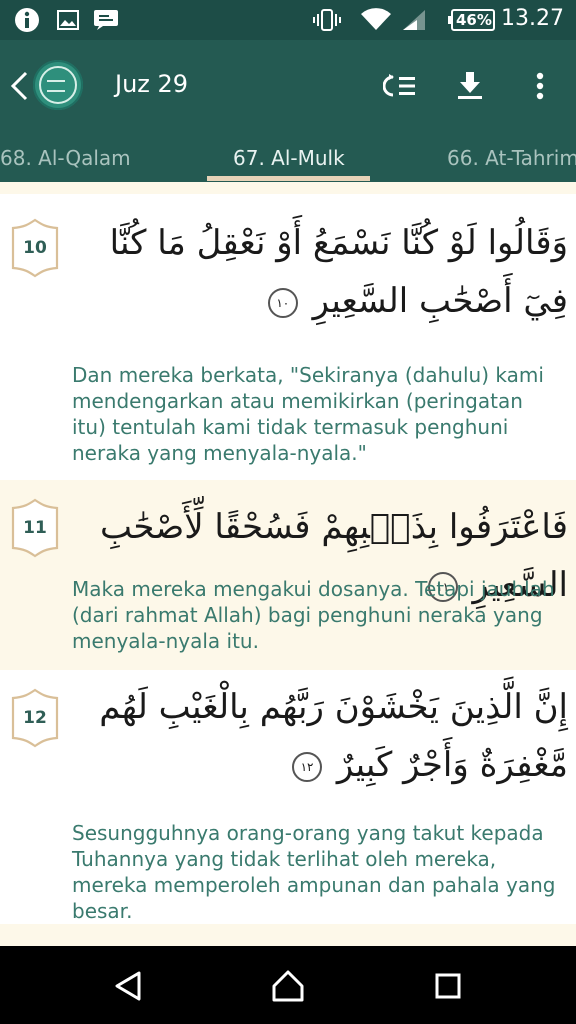 This screenshot has width=576, height=1024. Describe the element at coordinates (327, 20) in the screenshot. I see `vibrate-icon` at that location.